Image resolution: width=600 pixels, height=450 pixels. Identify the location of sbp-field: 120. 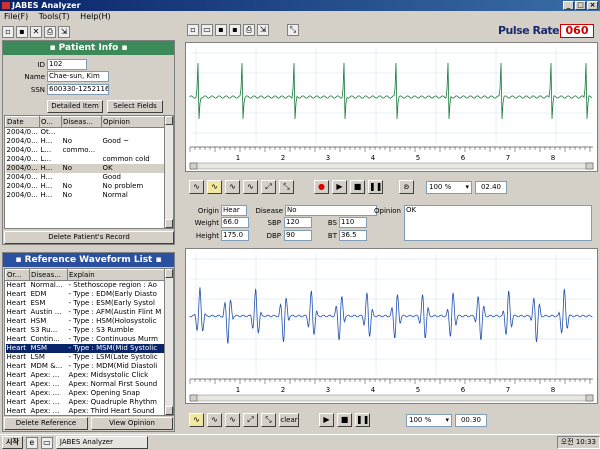
(298, 222).